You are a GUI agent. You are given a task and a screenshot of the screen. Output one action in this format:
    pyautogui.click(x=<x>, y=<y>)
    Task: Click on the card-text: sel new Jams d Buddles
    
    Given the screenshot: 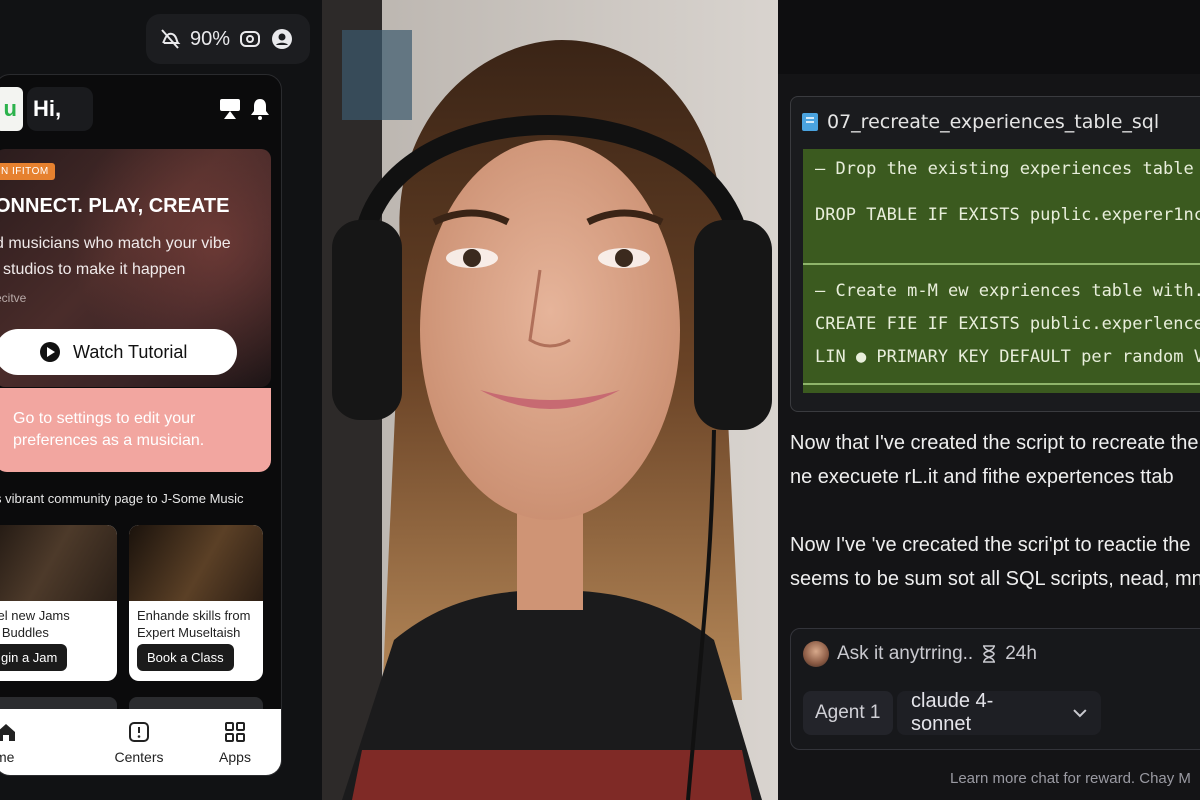 What is the action you would take?
    pyautogui.click(x=58, y=621)
    